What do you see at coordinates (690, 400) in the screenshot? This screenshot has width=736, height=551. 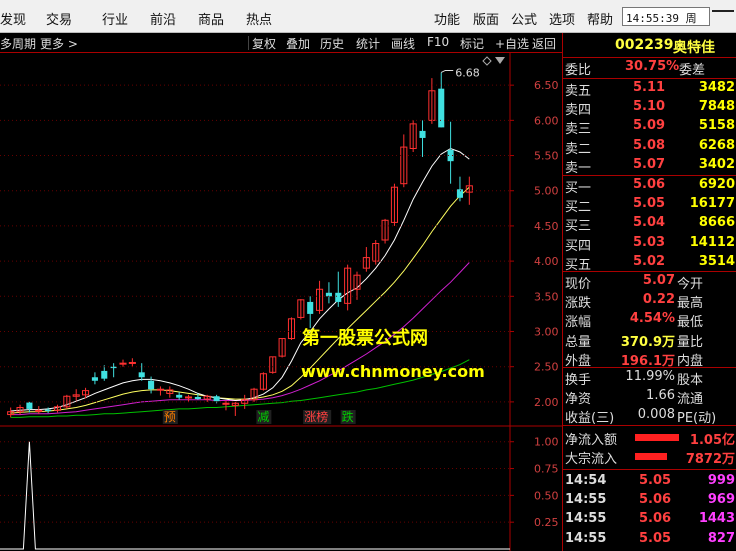 I see `fundamental-label-right: 流通` at bounding box center [690, 400].